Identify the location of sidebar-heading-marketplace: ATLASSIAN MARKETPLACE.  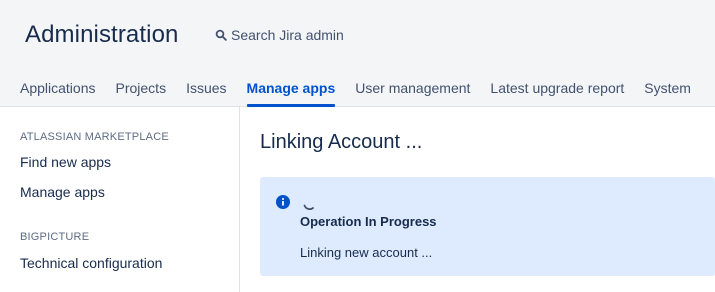
(94, 137).